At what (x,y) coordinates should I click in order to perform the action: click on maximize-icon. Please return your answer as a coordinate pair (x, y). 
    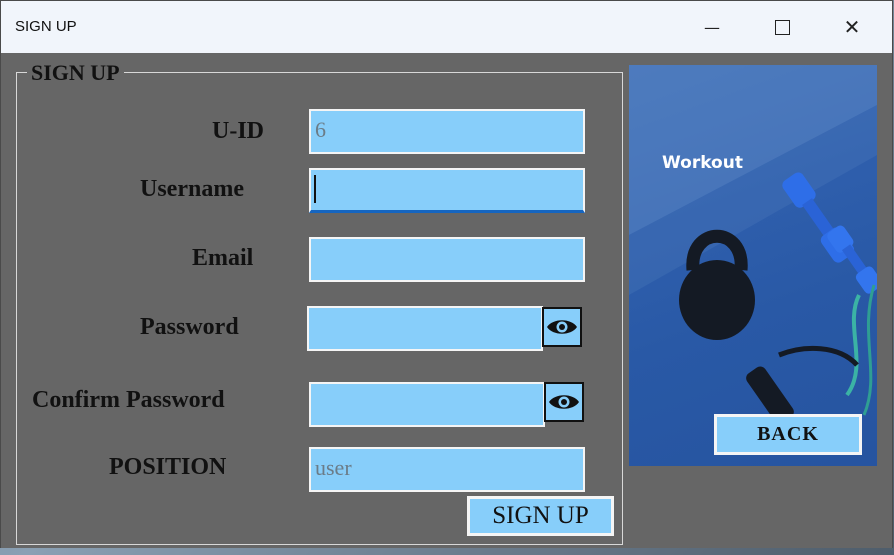
    Looking at the image, I should click on (782, 27).